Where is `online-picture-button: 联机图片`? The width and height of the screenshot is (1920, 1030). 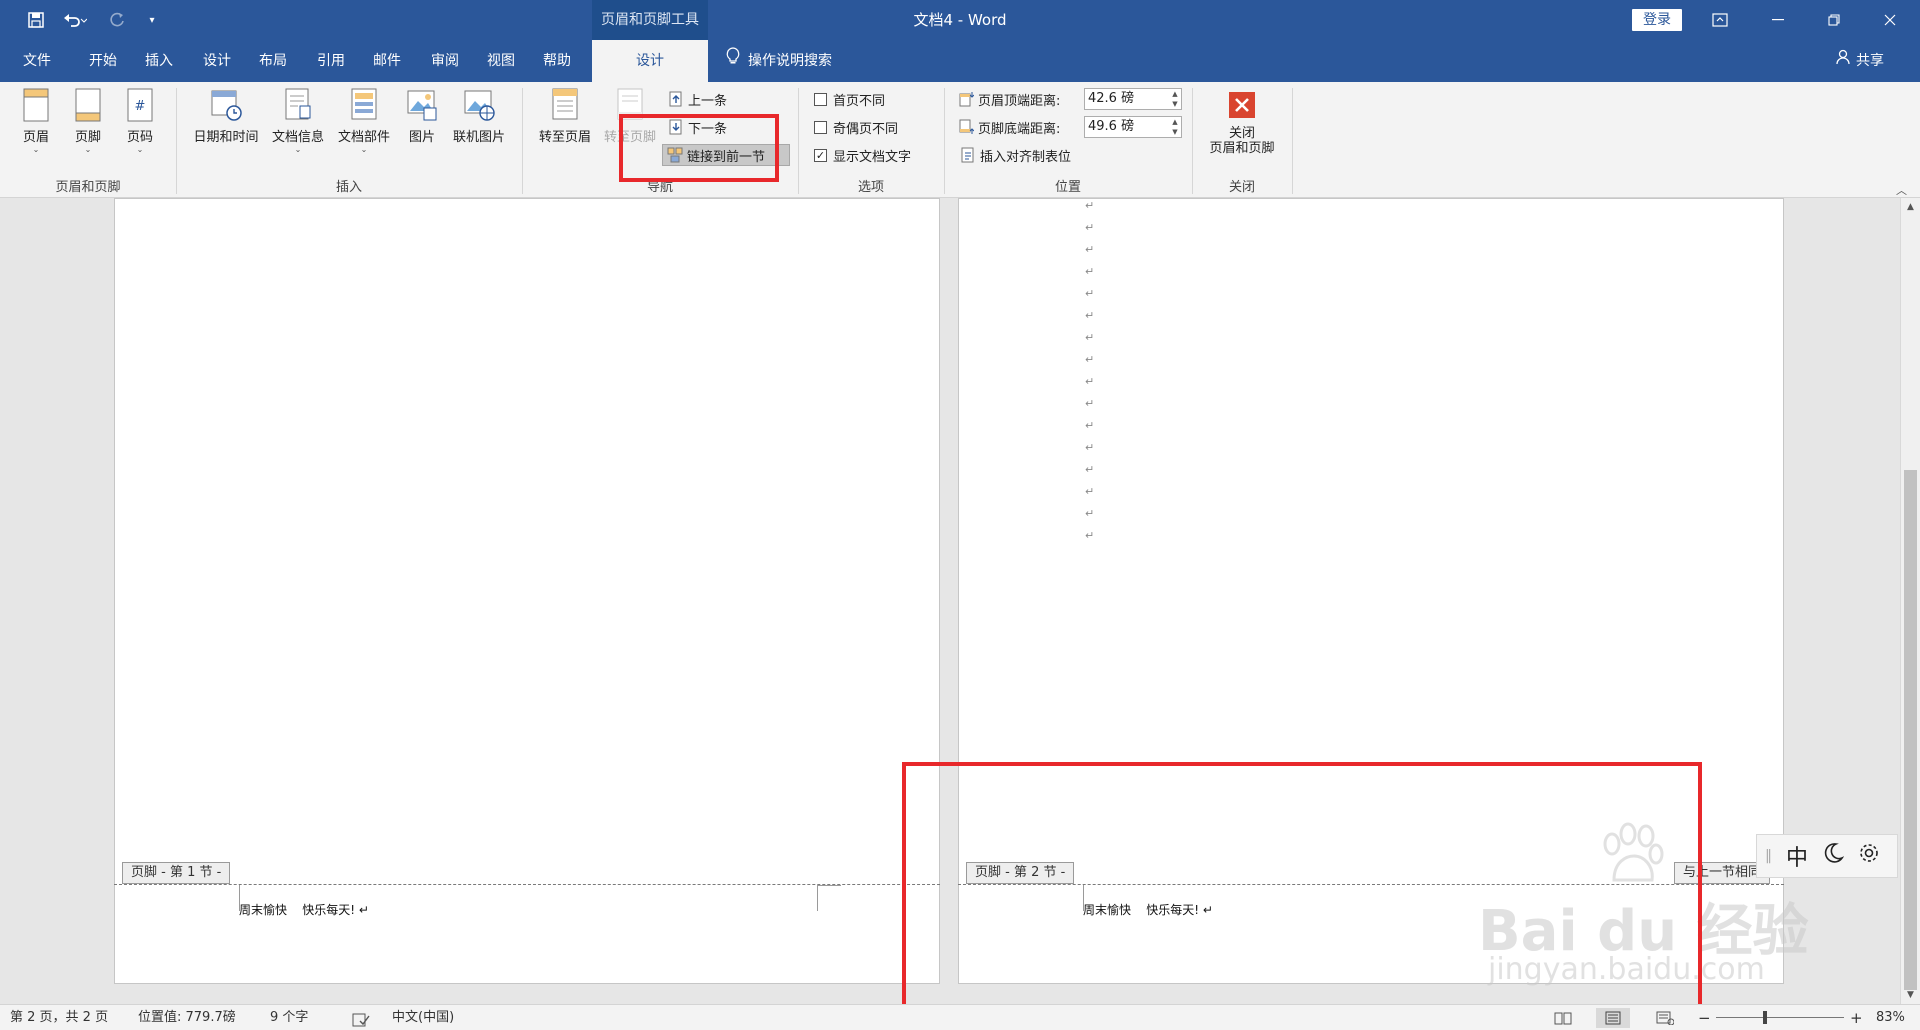
online-picture-button: 联机图片 is located at coordinates (479, 130).